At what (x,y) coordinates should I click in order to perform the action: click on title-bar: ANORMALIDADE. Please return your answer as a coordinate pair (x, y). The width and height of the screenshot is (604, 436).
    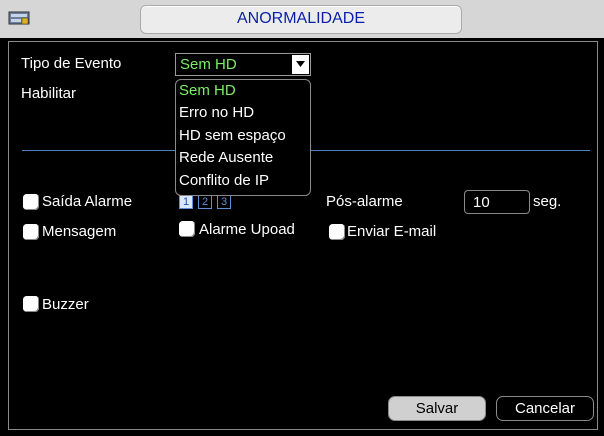
    Looking at the image, I should click on (302, 19).